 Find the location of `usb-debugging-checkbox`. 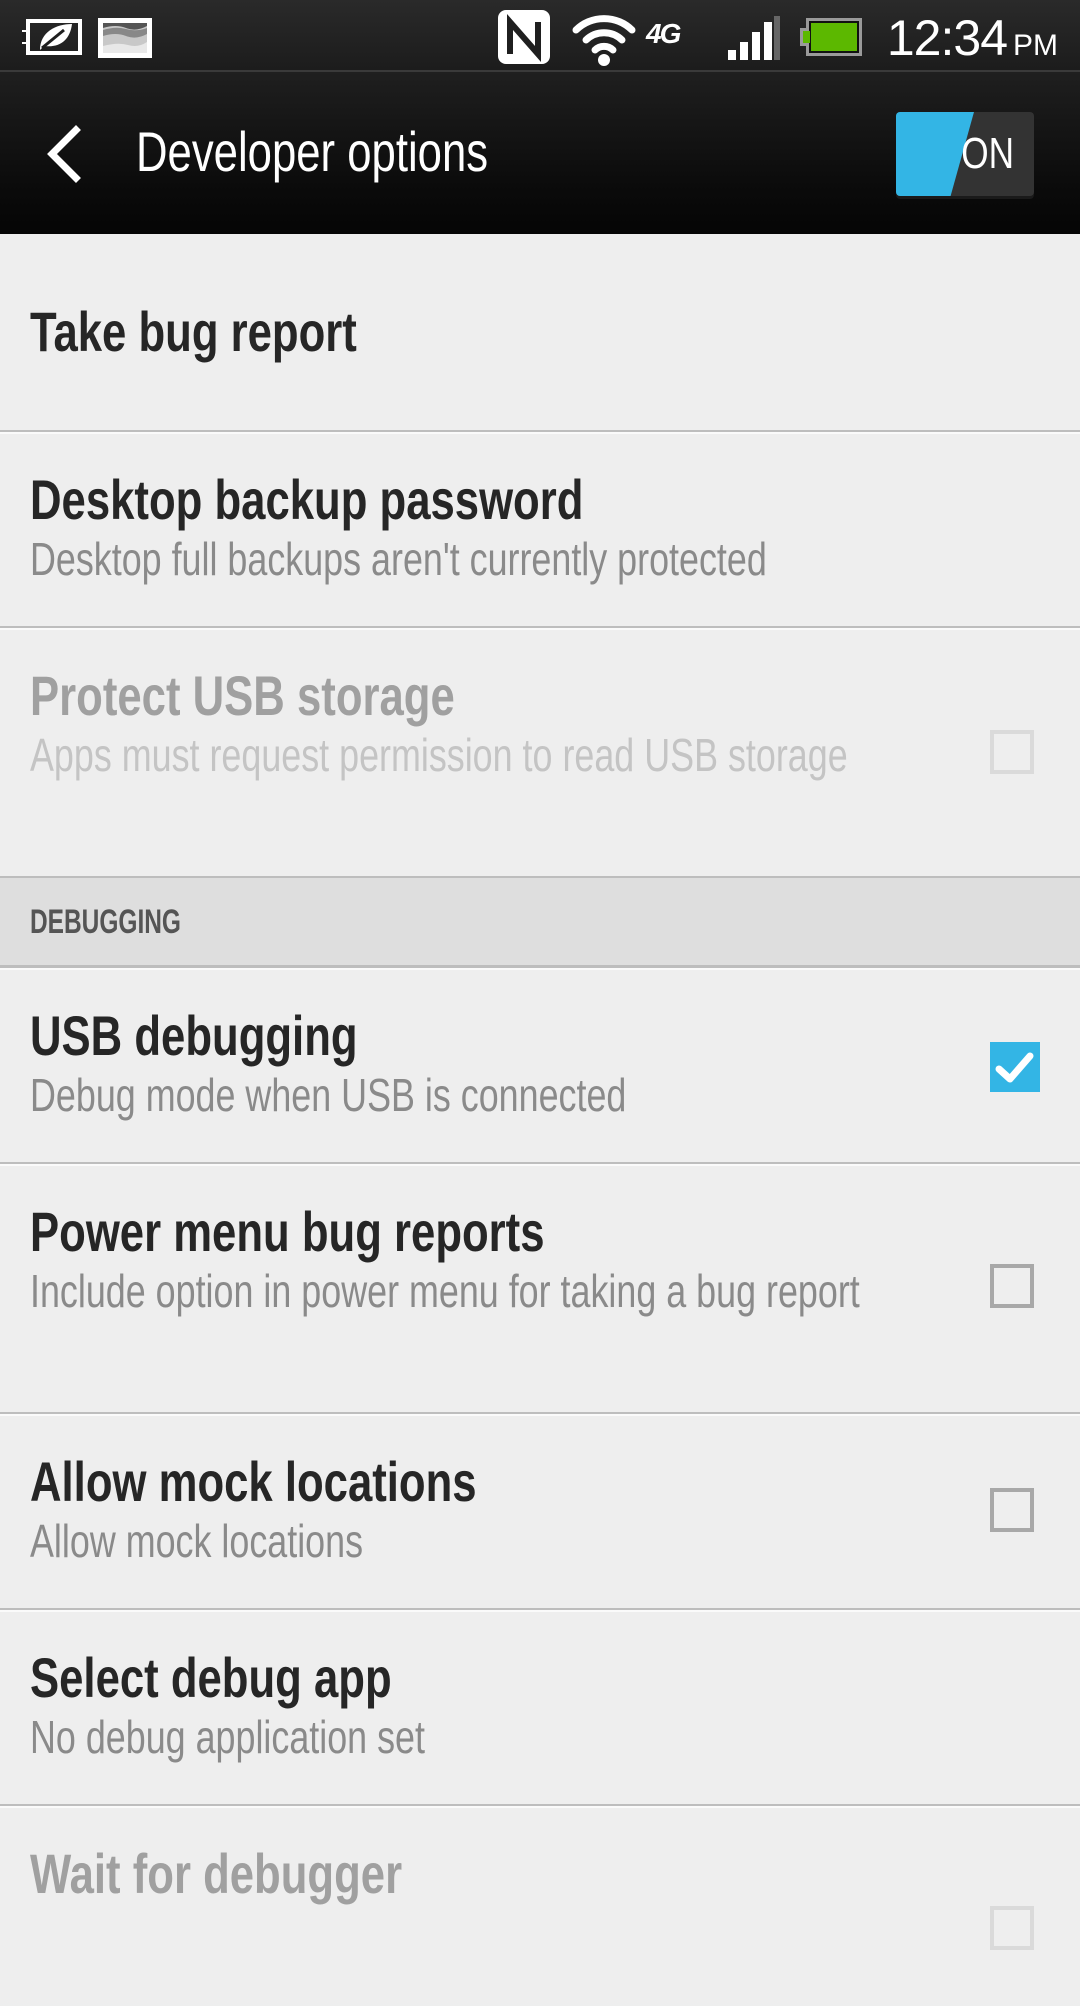

usb-debugging-checkbox is located at coordinates (1015, 1067).